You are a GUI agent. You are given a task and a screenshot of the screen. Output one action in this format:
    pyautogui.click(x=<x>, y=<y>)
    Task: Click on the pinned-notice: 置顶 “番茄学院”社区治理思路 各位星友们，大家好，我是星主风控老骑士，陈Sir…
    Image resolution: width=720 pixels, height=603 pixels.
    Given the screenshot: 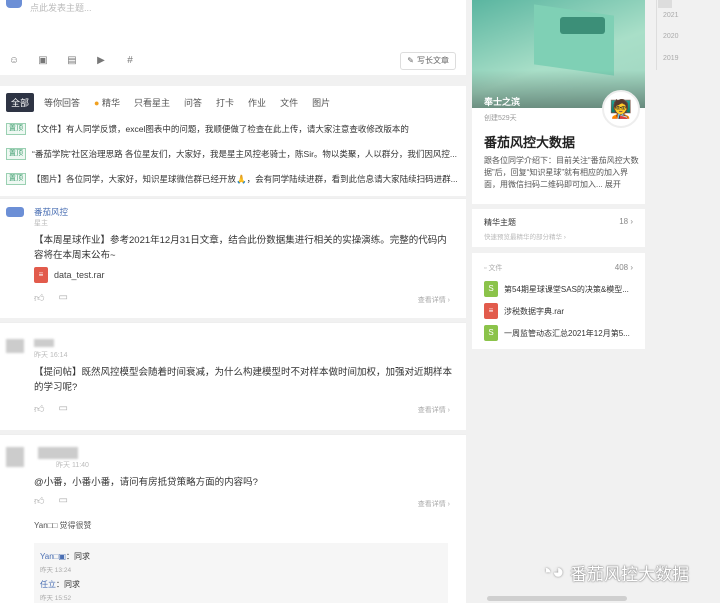 What is the action you would take?
    pyautogui.click(x=233, y=154)
    